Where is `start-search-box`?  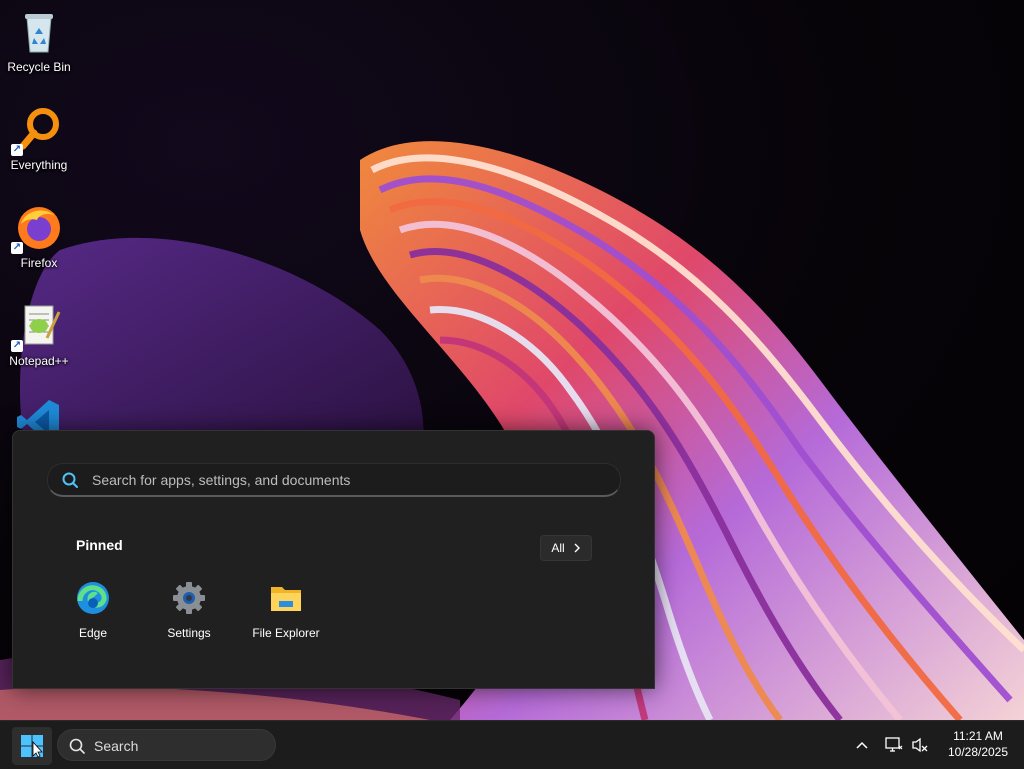 start-search-box is located at coordinates (334, 480).